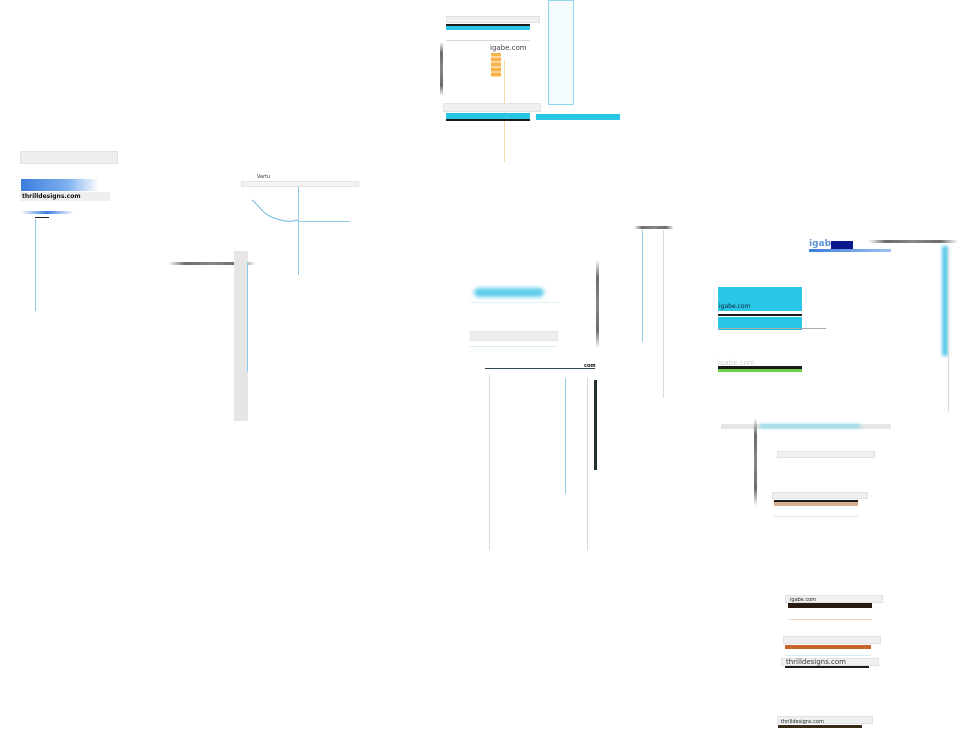 Image resolution: width=960 pixels, height=730 pixels. What do you see at coordinates (590, 366) in the screenshot?
I see `center-suffix-label: com` at bounding box center [590, 366].